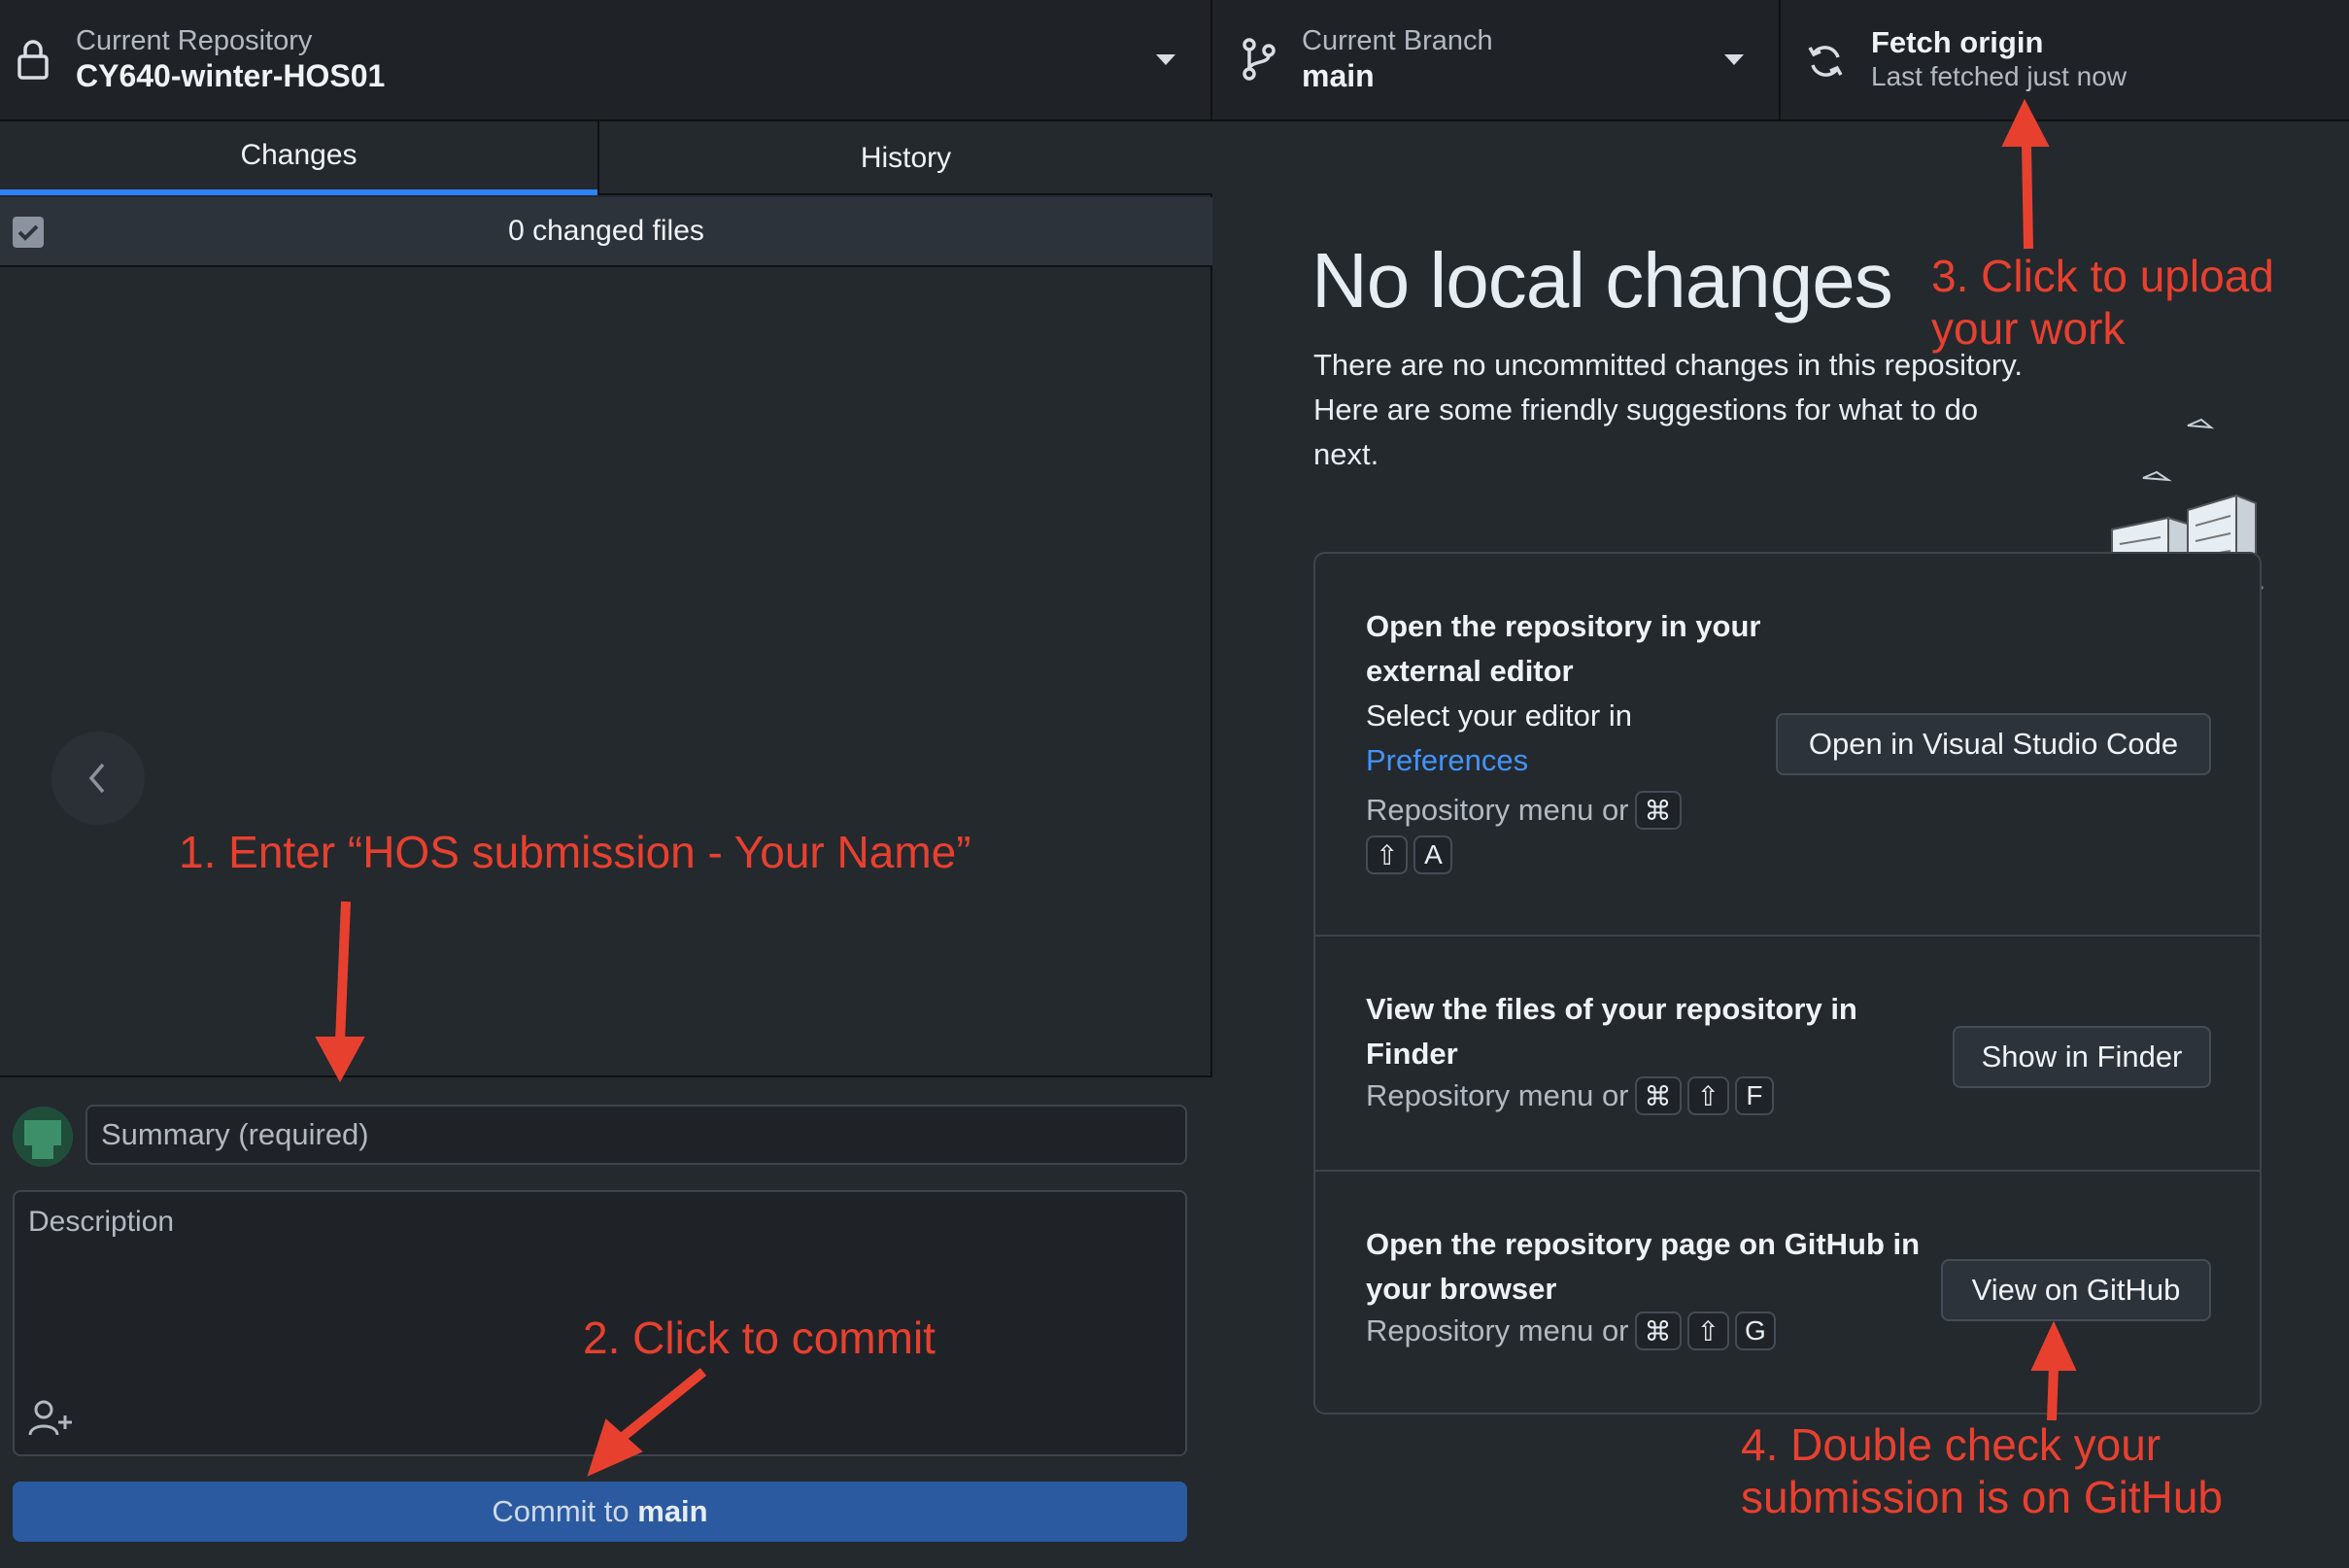 This screenshot has width=2349, height=1568. Describe the element at coordinates (1993, 744) in the screenshot. I see `open-in-vscode-button: Open in Visual Studio Code` at that location.